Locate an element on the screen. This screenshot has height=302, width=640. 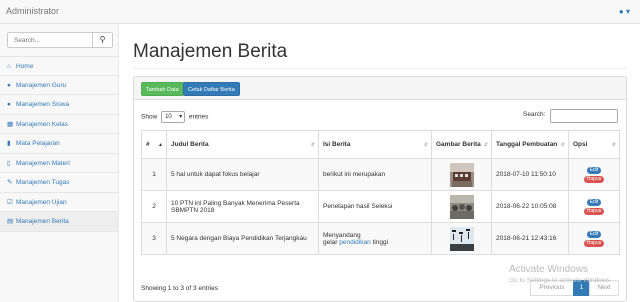
sidebar-item-label: Manajemen Siswa is located at coordinates (43, 104).